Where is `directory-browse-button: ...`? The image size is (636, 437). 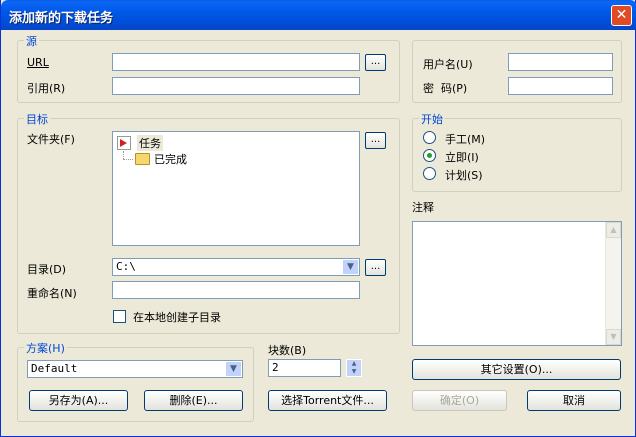 directory-browse-button: ... is located at coordinates (375, 267).